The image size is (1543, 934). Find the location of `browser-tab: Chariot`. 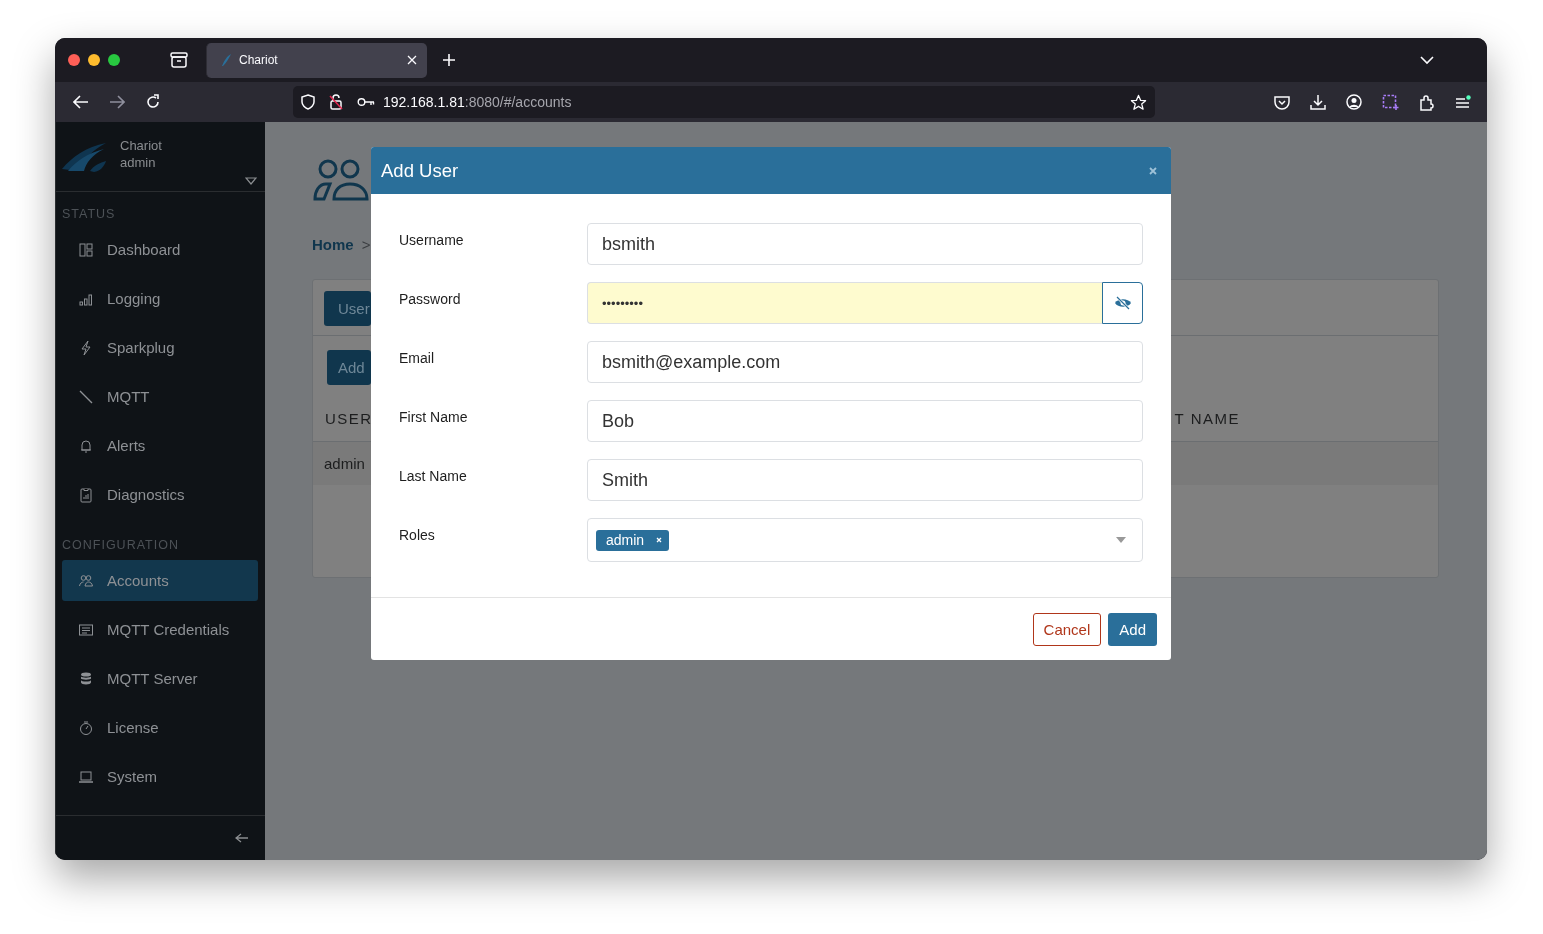

browser-tab: Chariot is located at coordinates (316, 60).